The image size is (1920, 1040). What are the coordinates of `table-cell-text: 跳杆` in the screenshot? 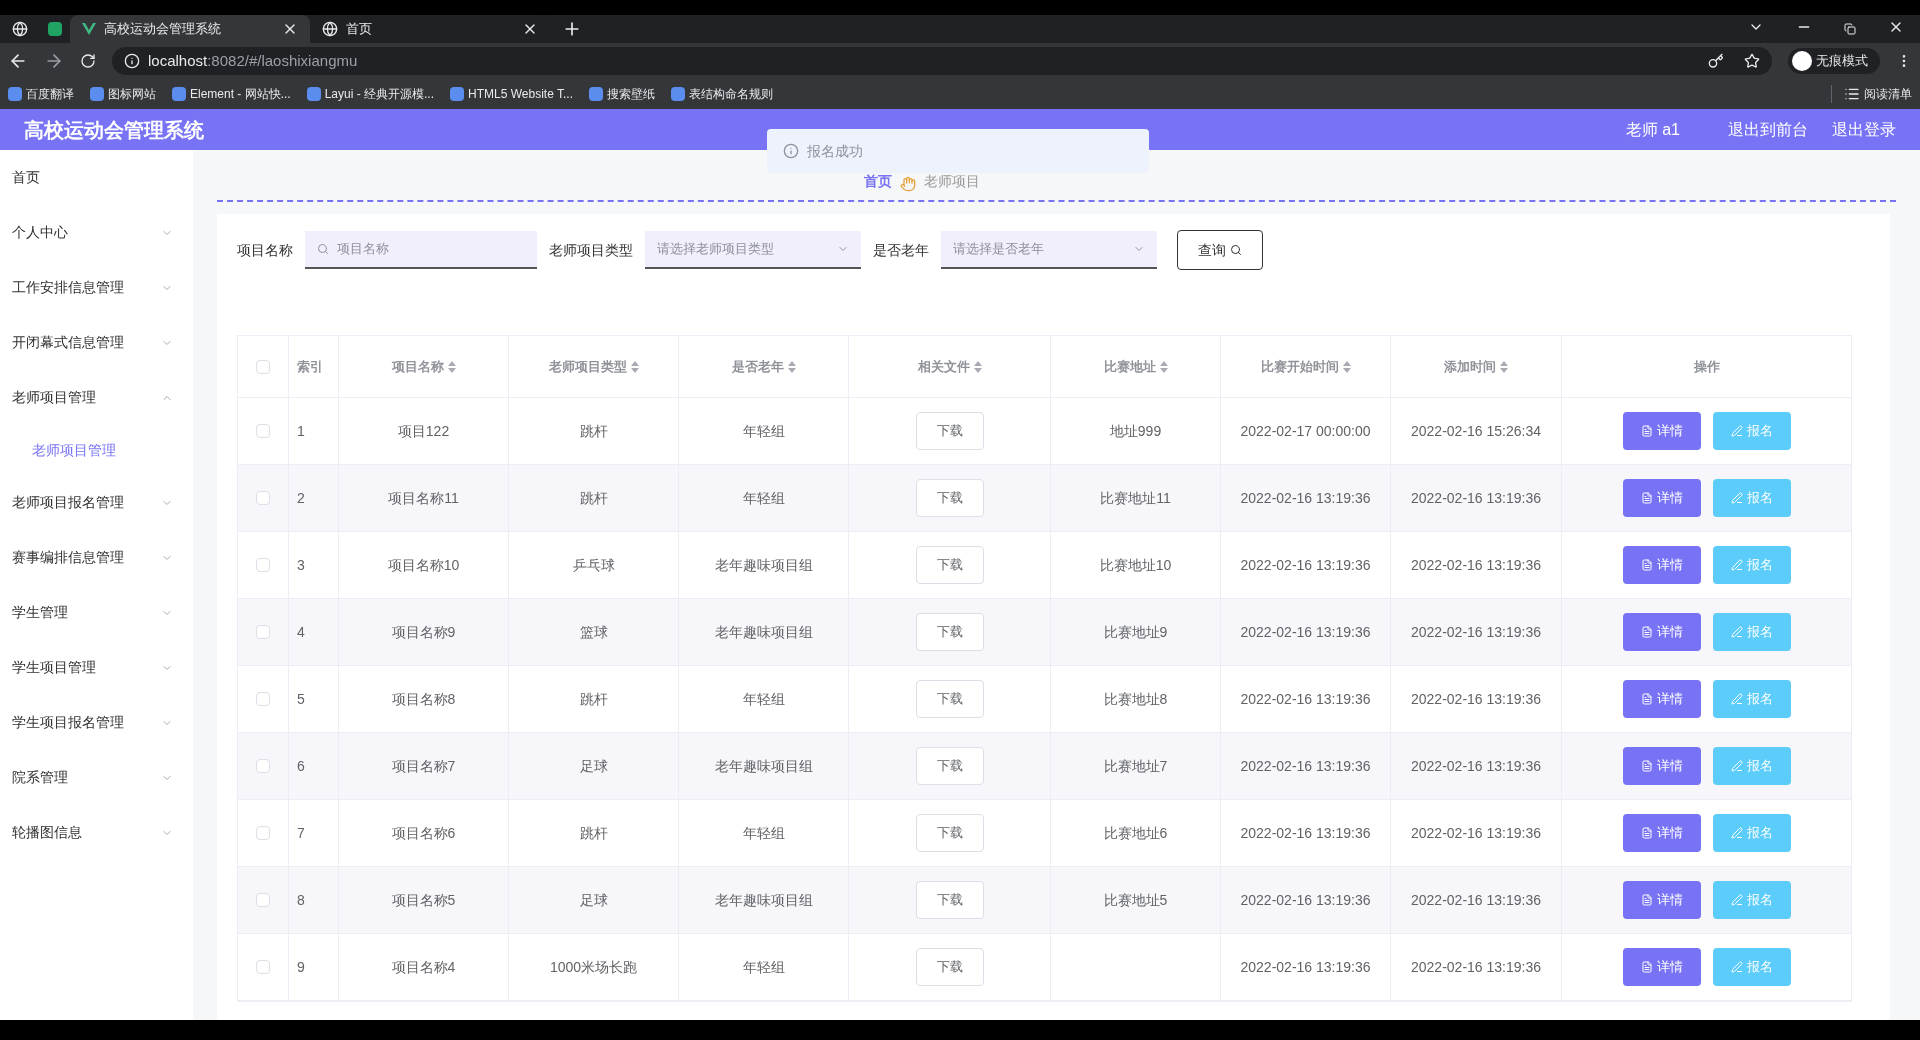 It's located at (593, 699).